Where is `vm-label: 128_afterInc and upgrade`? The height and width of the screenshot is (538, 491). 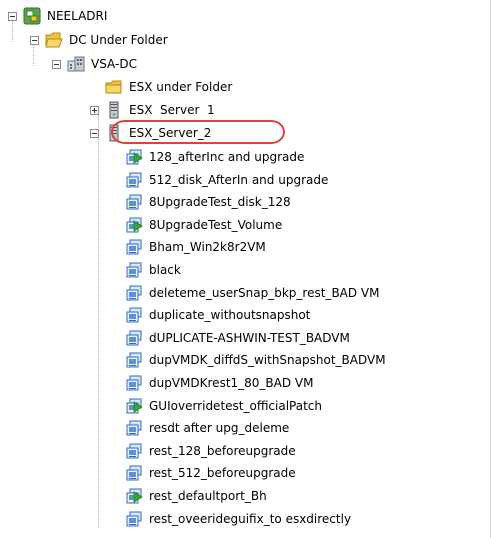 vm-label: 128_afterInc and upgrade is located at coordinates (227, 157).